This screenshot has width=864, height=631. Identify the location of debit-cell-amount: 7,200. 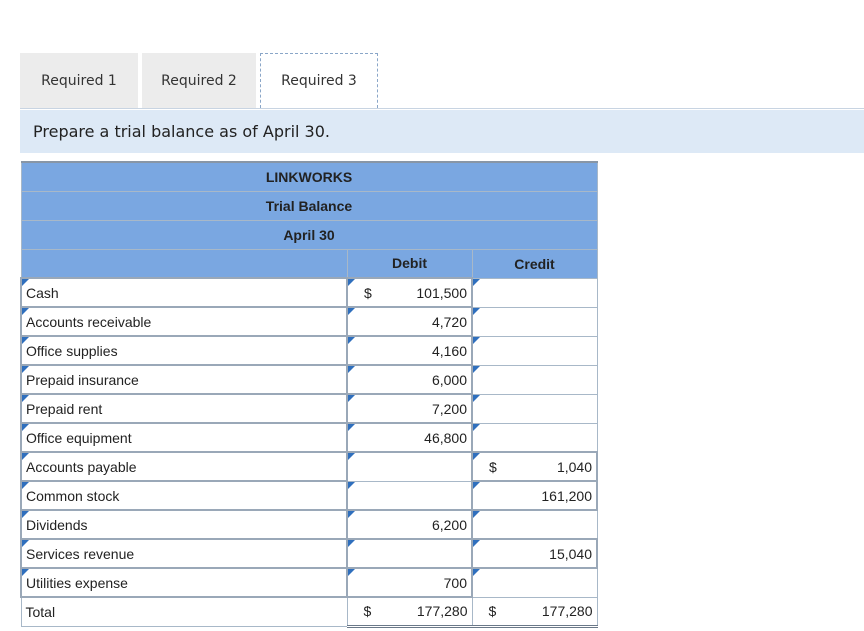
(425, 409).